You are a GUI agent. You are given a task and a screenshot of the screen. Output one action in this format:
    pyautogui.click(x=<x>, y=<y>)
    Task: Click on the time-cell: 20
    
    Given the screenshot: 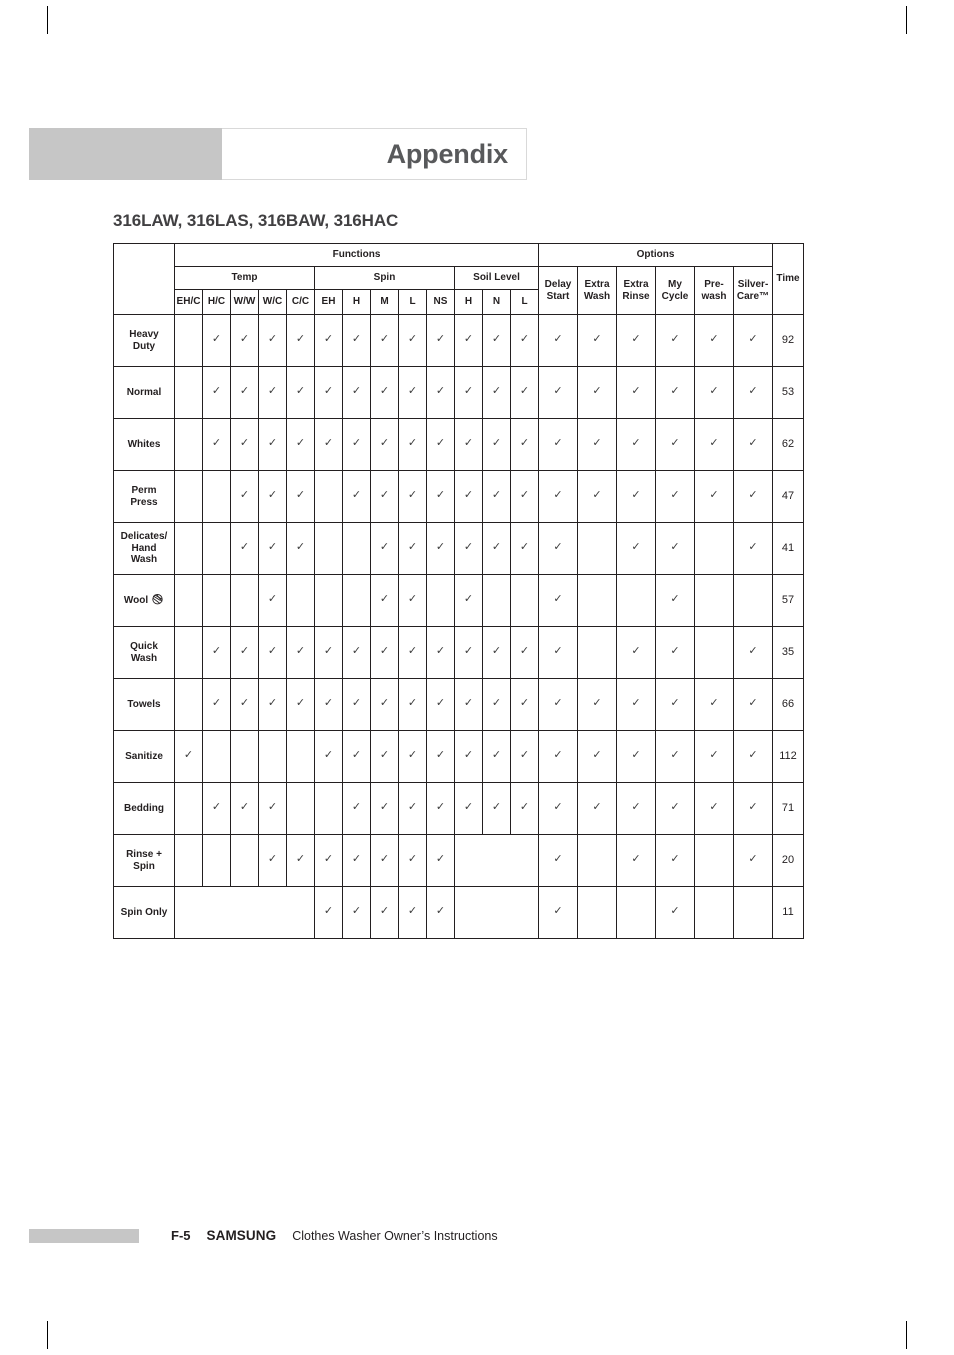 What is the action you would take?
    pyautogui.click(x=788, y=860)
    